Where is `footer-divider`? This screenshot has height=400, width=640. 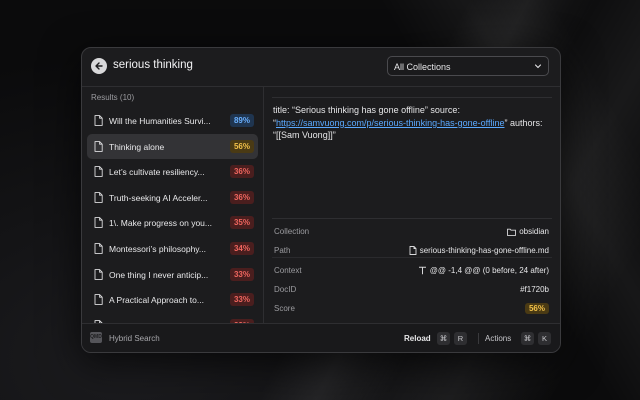
footer-divider is located at coordinates (478, 338).